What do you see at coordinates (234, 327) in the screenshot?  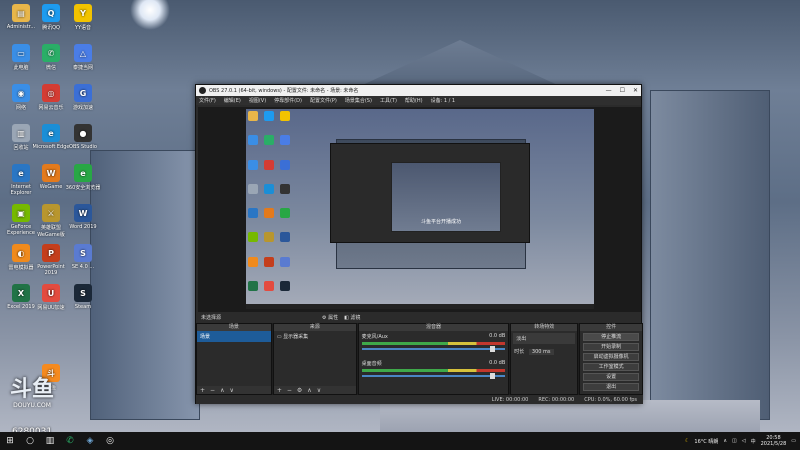 I see `scenes-header: 场景` at bounding box center [234, 327].